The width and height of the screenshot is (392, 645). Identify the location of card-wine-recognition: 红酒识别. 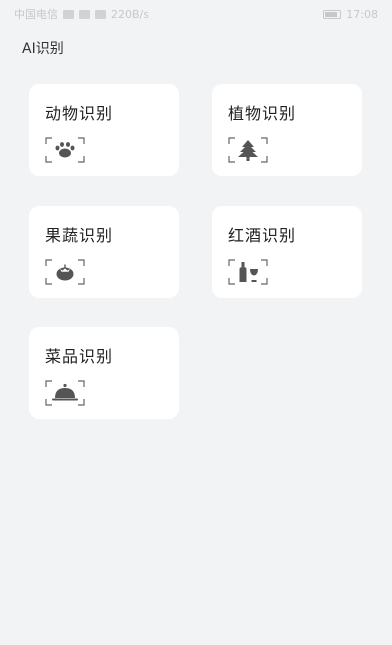
(287, 252).